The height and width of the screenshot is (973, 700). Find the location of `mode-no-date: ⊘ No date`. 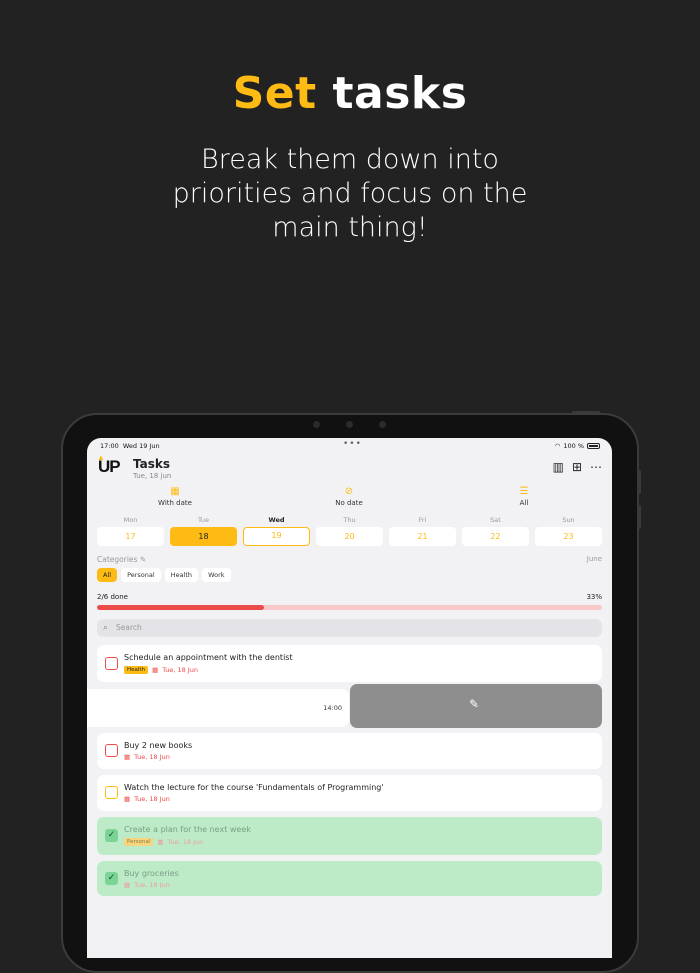

mode-no-date: ⊘ No date is located at coordinates (349, 497).